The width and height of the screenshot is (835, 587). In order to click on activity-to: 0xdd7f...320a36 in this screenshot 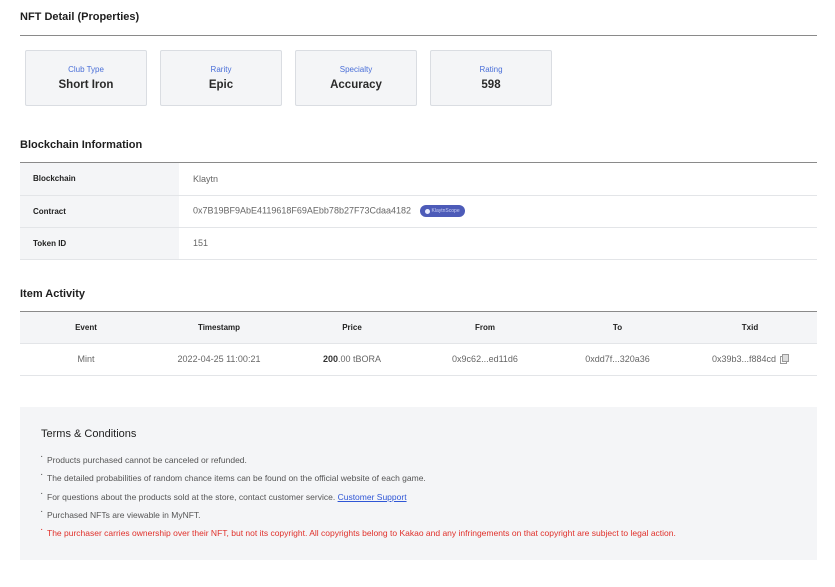, I will do `click(617, 359)`.